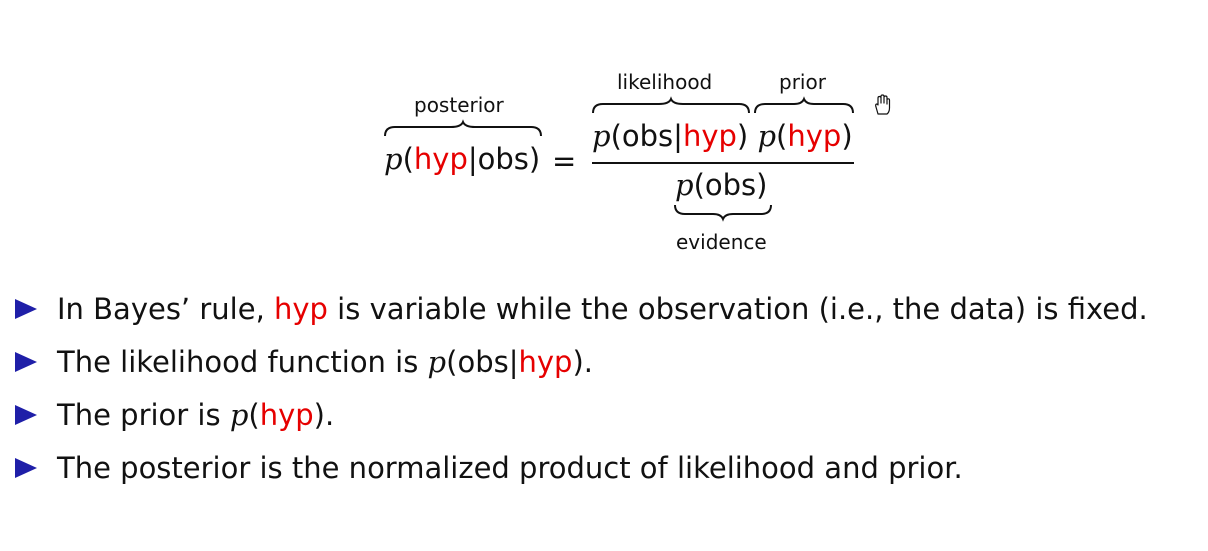 This screenshot has width=1208, height=551. Describe the element at coordinates (767, 136) in the screenshot. I see `num-prior-p: p` at that location.